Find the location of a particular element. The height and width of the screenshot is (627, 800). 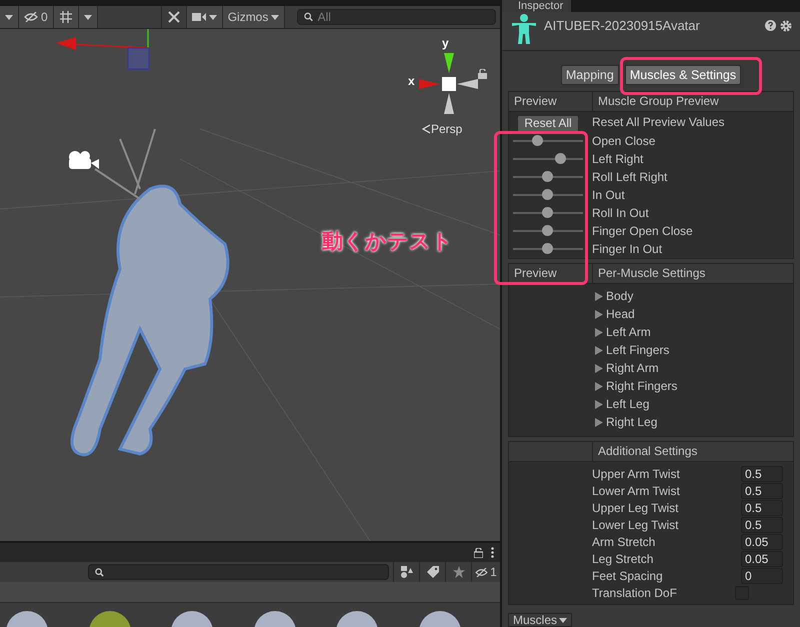

tag-icon is located at coordinates (432, 572).